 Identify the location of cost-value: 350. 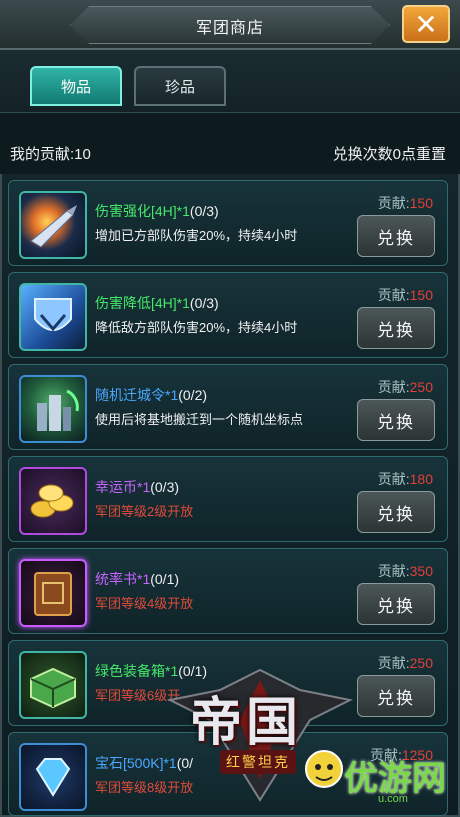
(421, 571).